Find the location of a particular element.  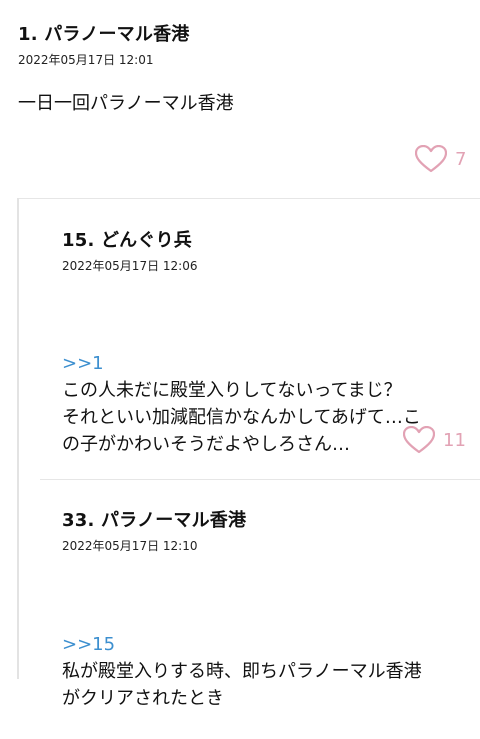

comment-body: 一日一回パラノーマル香港 is located at coordinates (126, 103).